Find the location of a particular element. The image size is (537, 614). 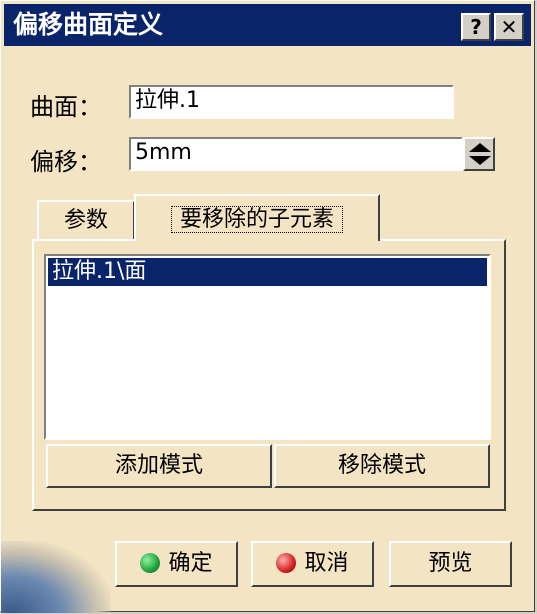

decorative-globe is located at coordinates (56, 577).